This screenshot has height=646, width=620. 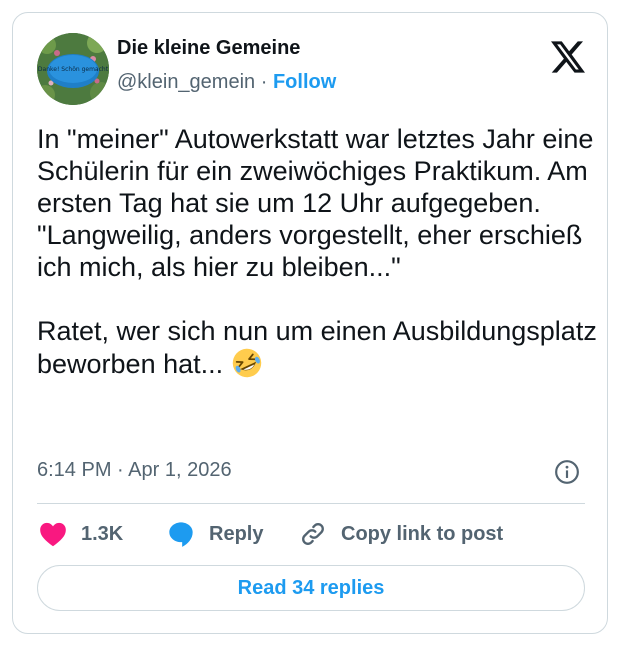 I want to click on avatar-image: Danke! Schön gemacht, so click(x=73, y=69).